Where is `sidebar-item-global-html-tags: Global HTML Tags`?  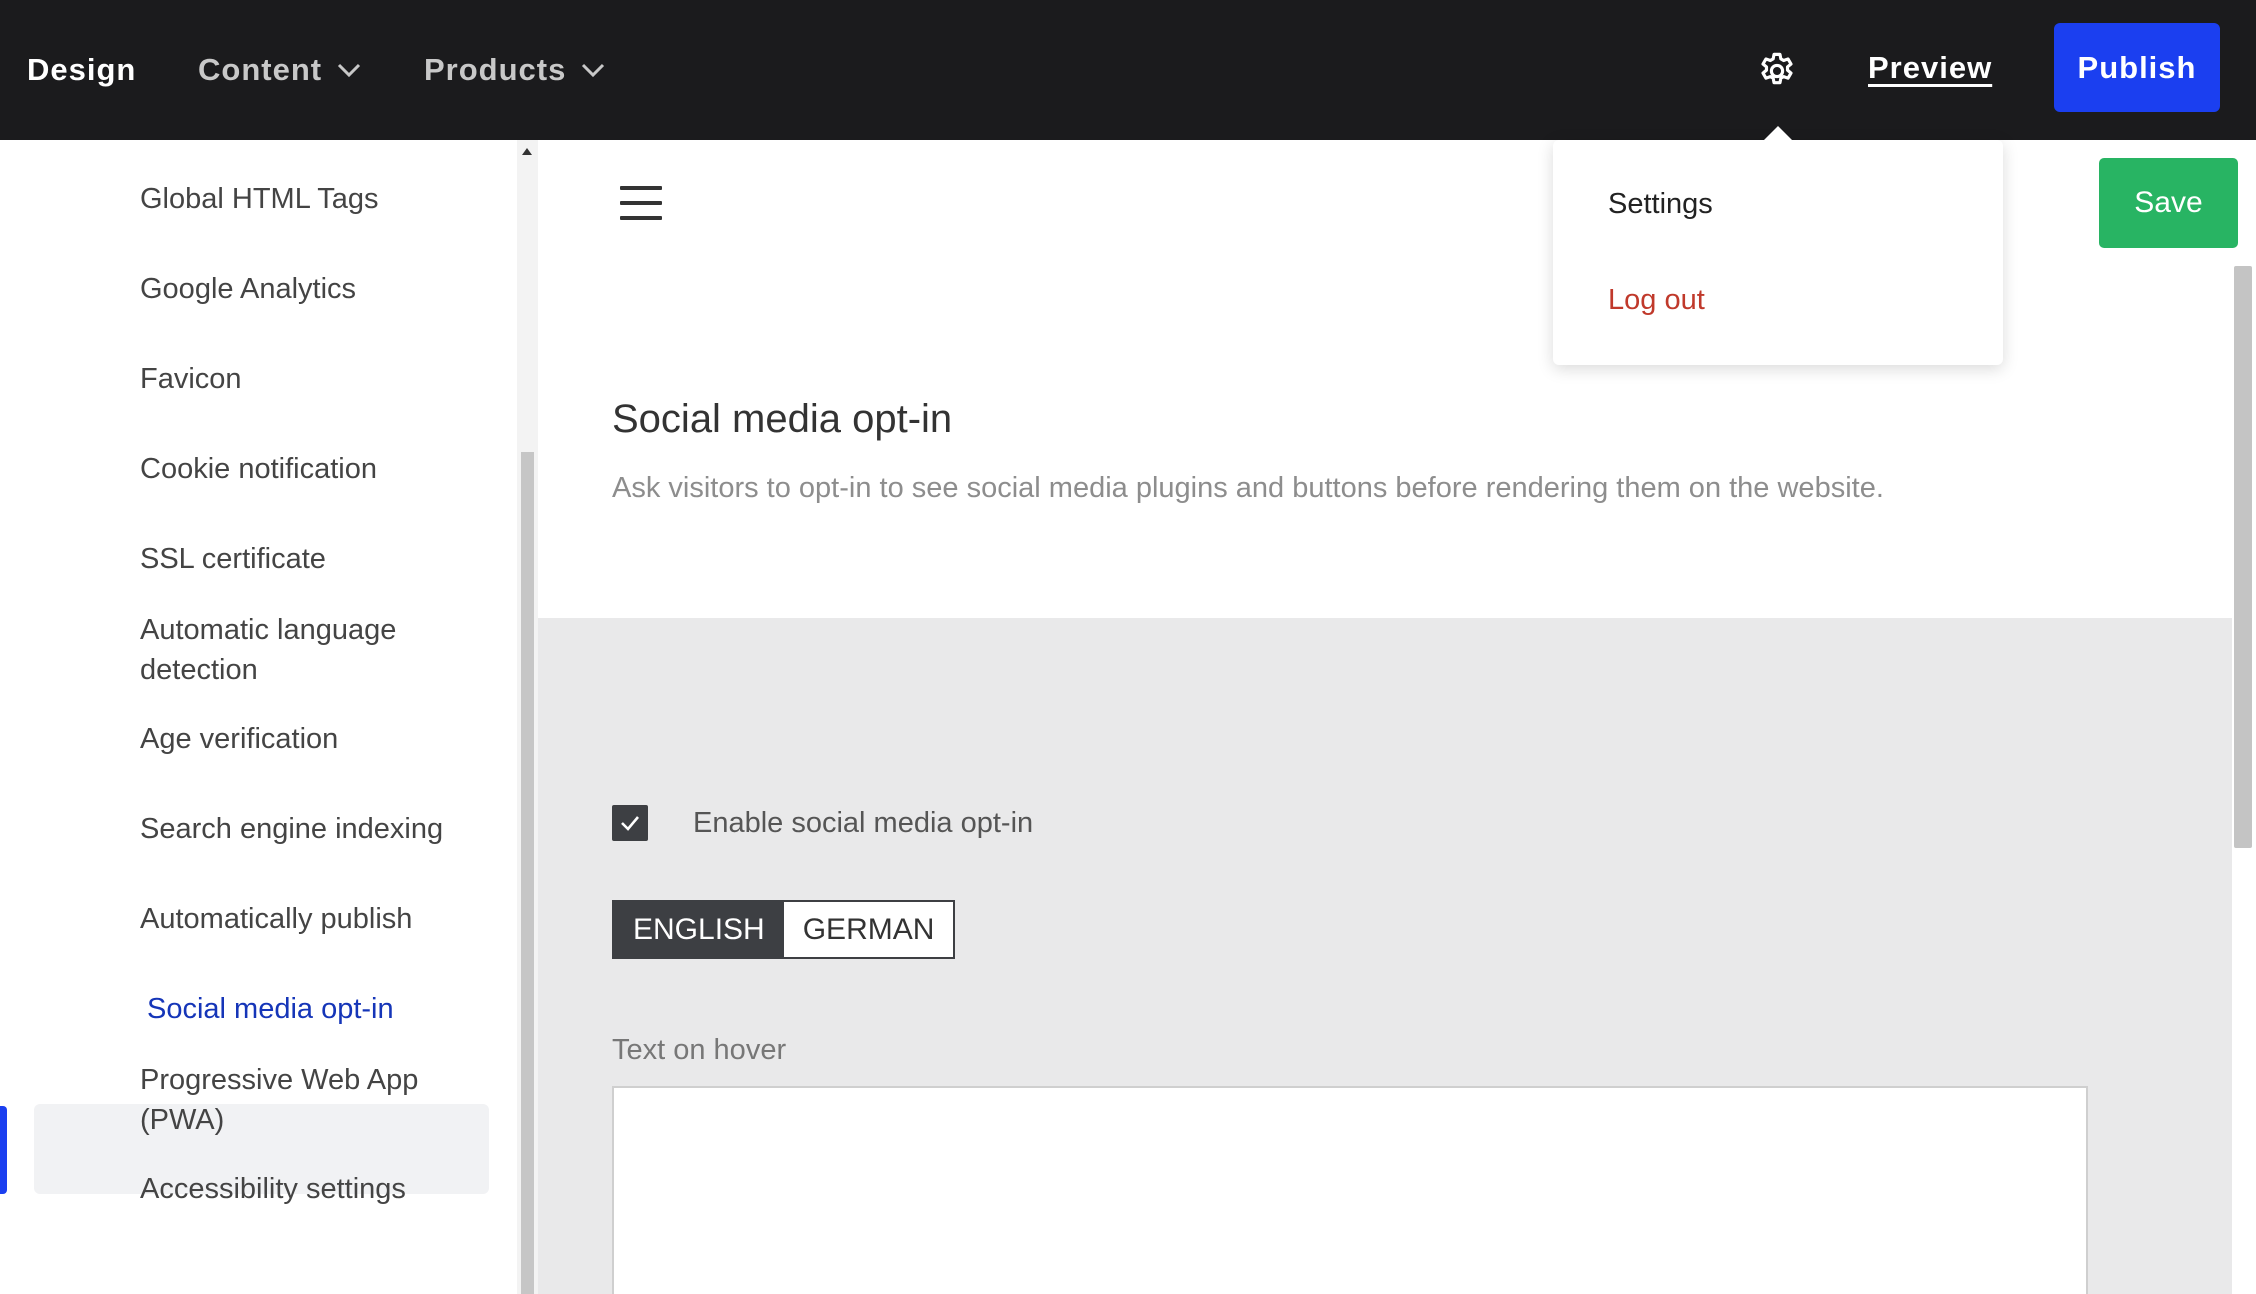
sidebar-item-global-html-tags: Global HTML Tags is located at coordinates (310, 199).